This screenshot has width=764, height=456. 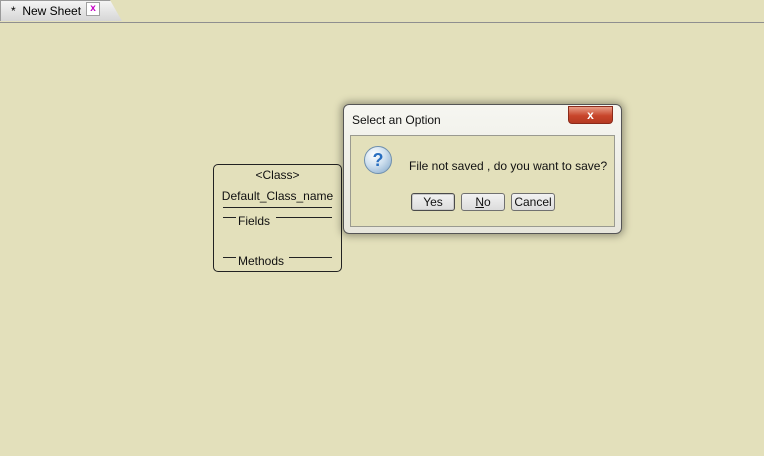 I want to click on question-icon: ?, so click(x=378, y=160).